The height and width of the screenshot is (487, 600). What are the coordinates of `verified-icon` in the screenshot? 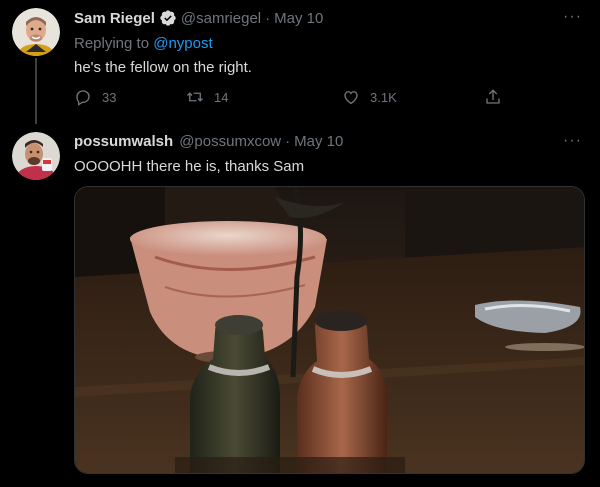 It's located at (168, 18).